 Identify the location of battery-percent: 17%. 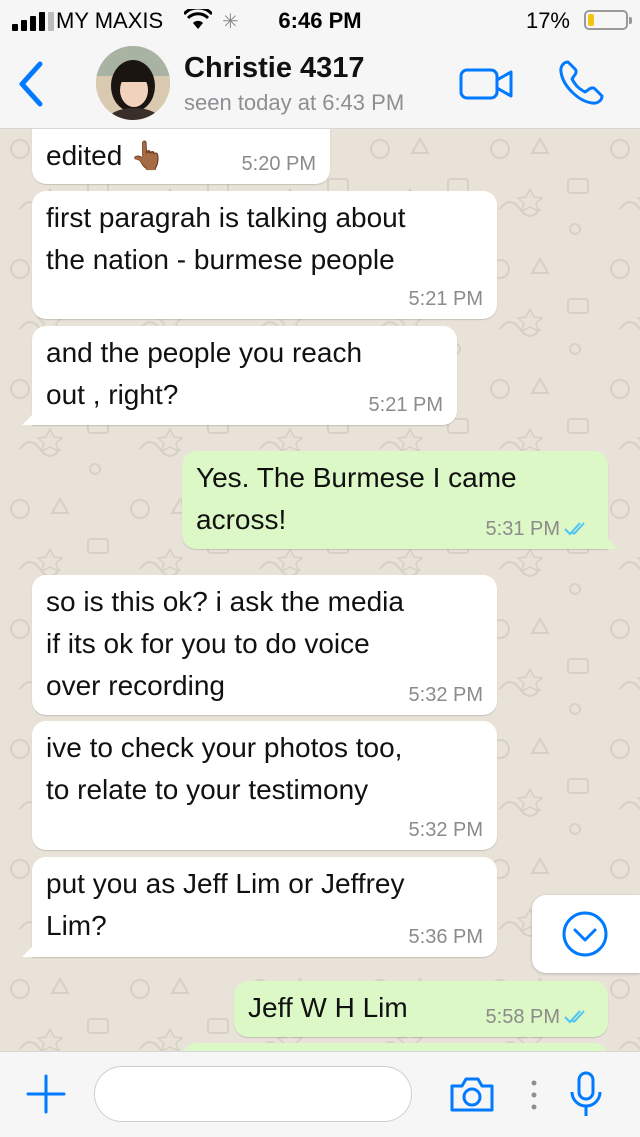
(547, 20).